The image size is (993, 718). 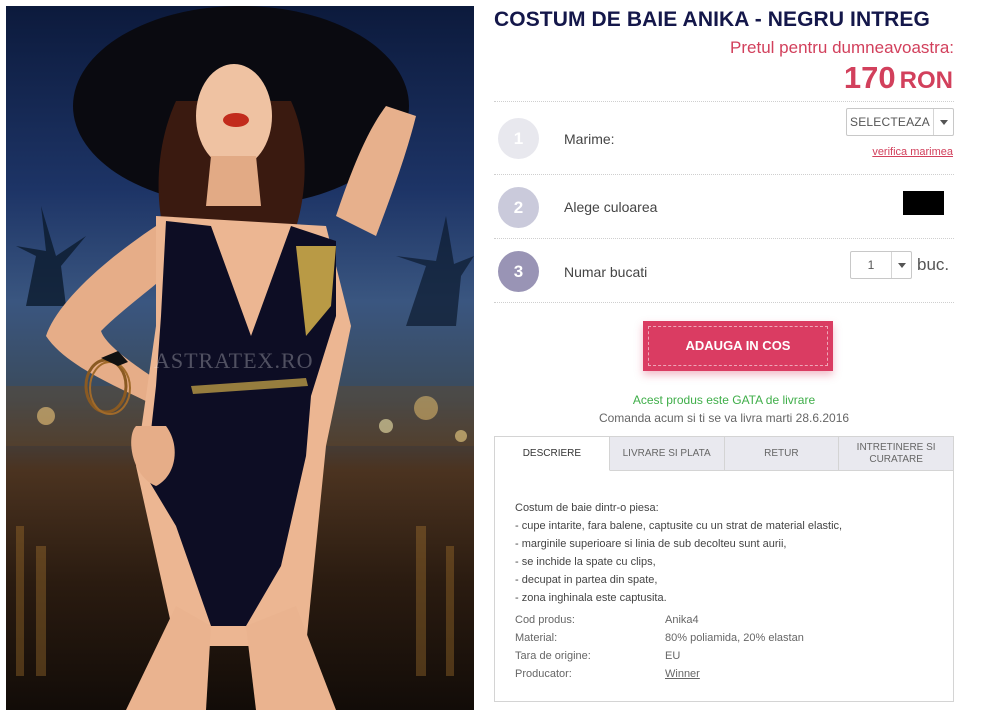 I want to click on color-swatch-black, so click(x=923, y=203).